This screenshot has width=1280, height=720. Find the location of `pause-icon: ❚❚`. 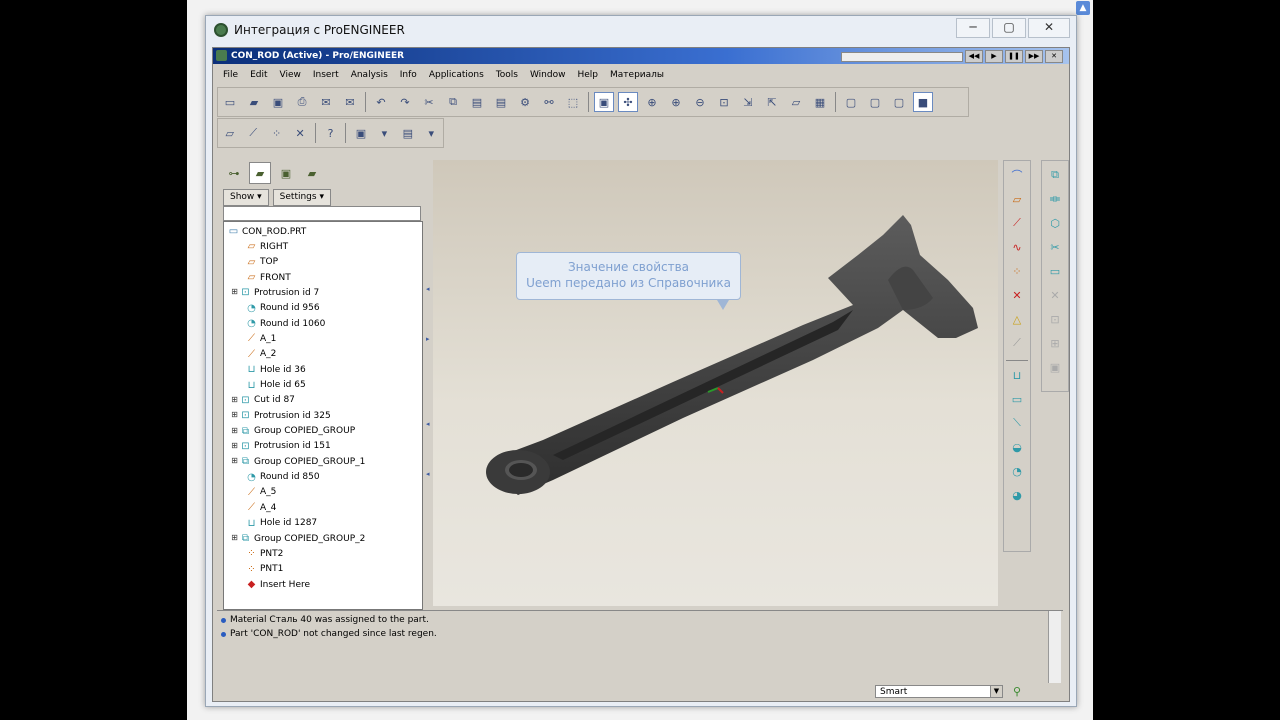

pause-icon: ❚❚ is located at coordinates (1014, 56).